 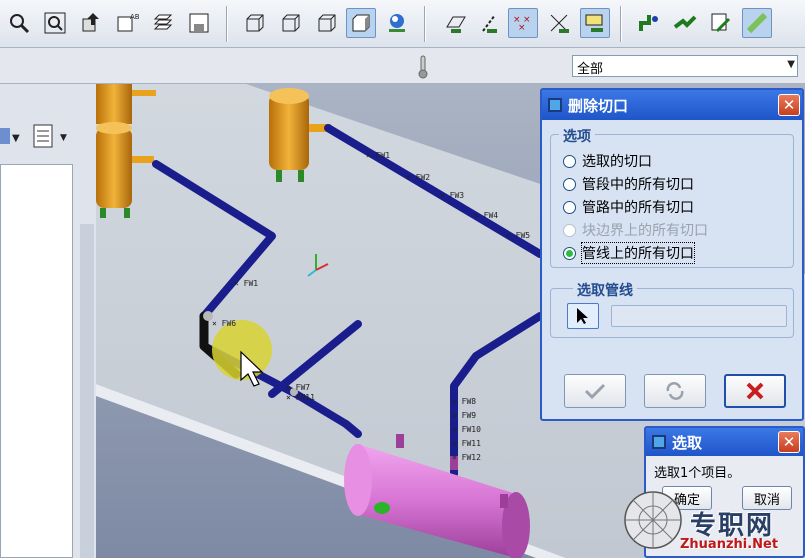 I want to click on options-group-label: 选项, so click(x=577, y=136).